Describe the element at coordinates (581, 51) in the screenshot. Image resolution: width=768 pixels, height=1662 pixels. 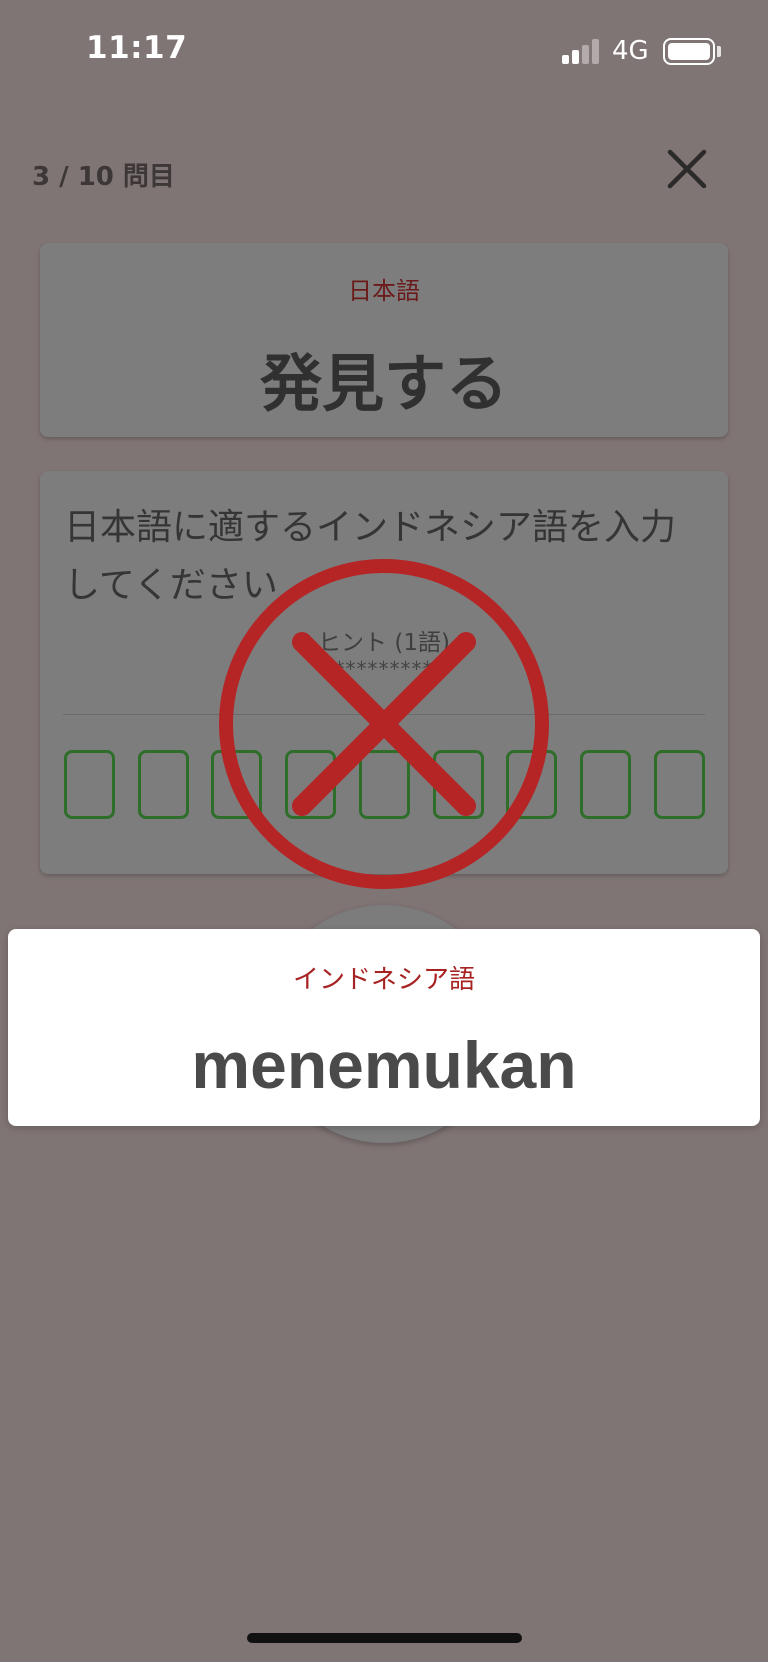
I see `cellular-signal-icon` at that location.